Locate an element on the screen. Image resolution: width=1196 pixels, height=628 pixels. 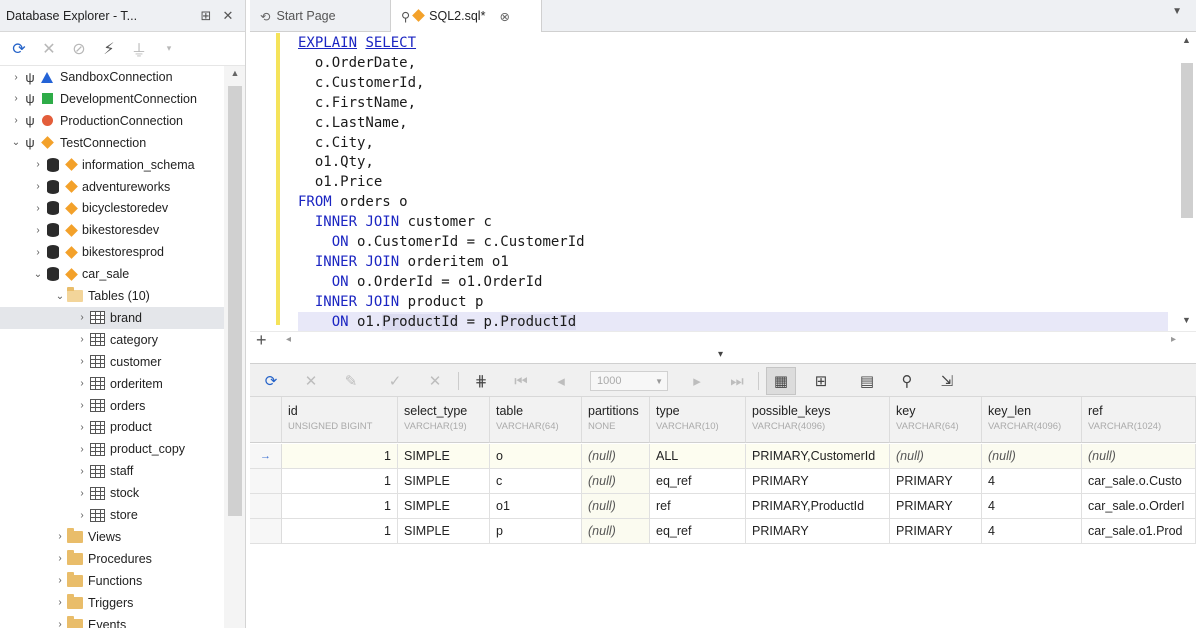
scroll-up-icon: ▲ is located at coordinates (234, 73).